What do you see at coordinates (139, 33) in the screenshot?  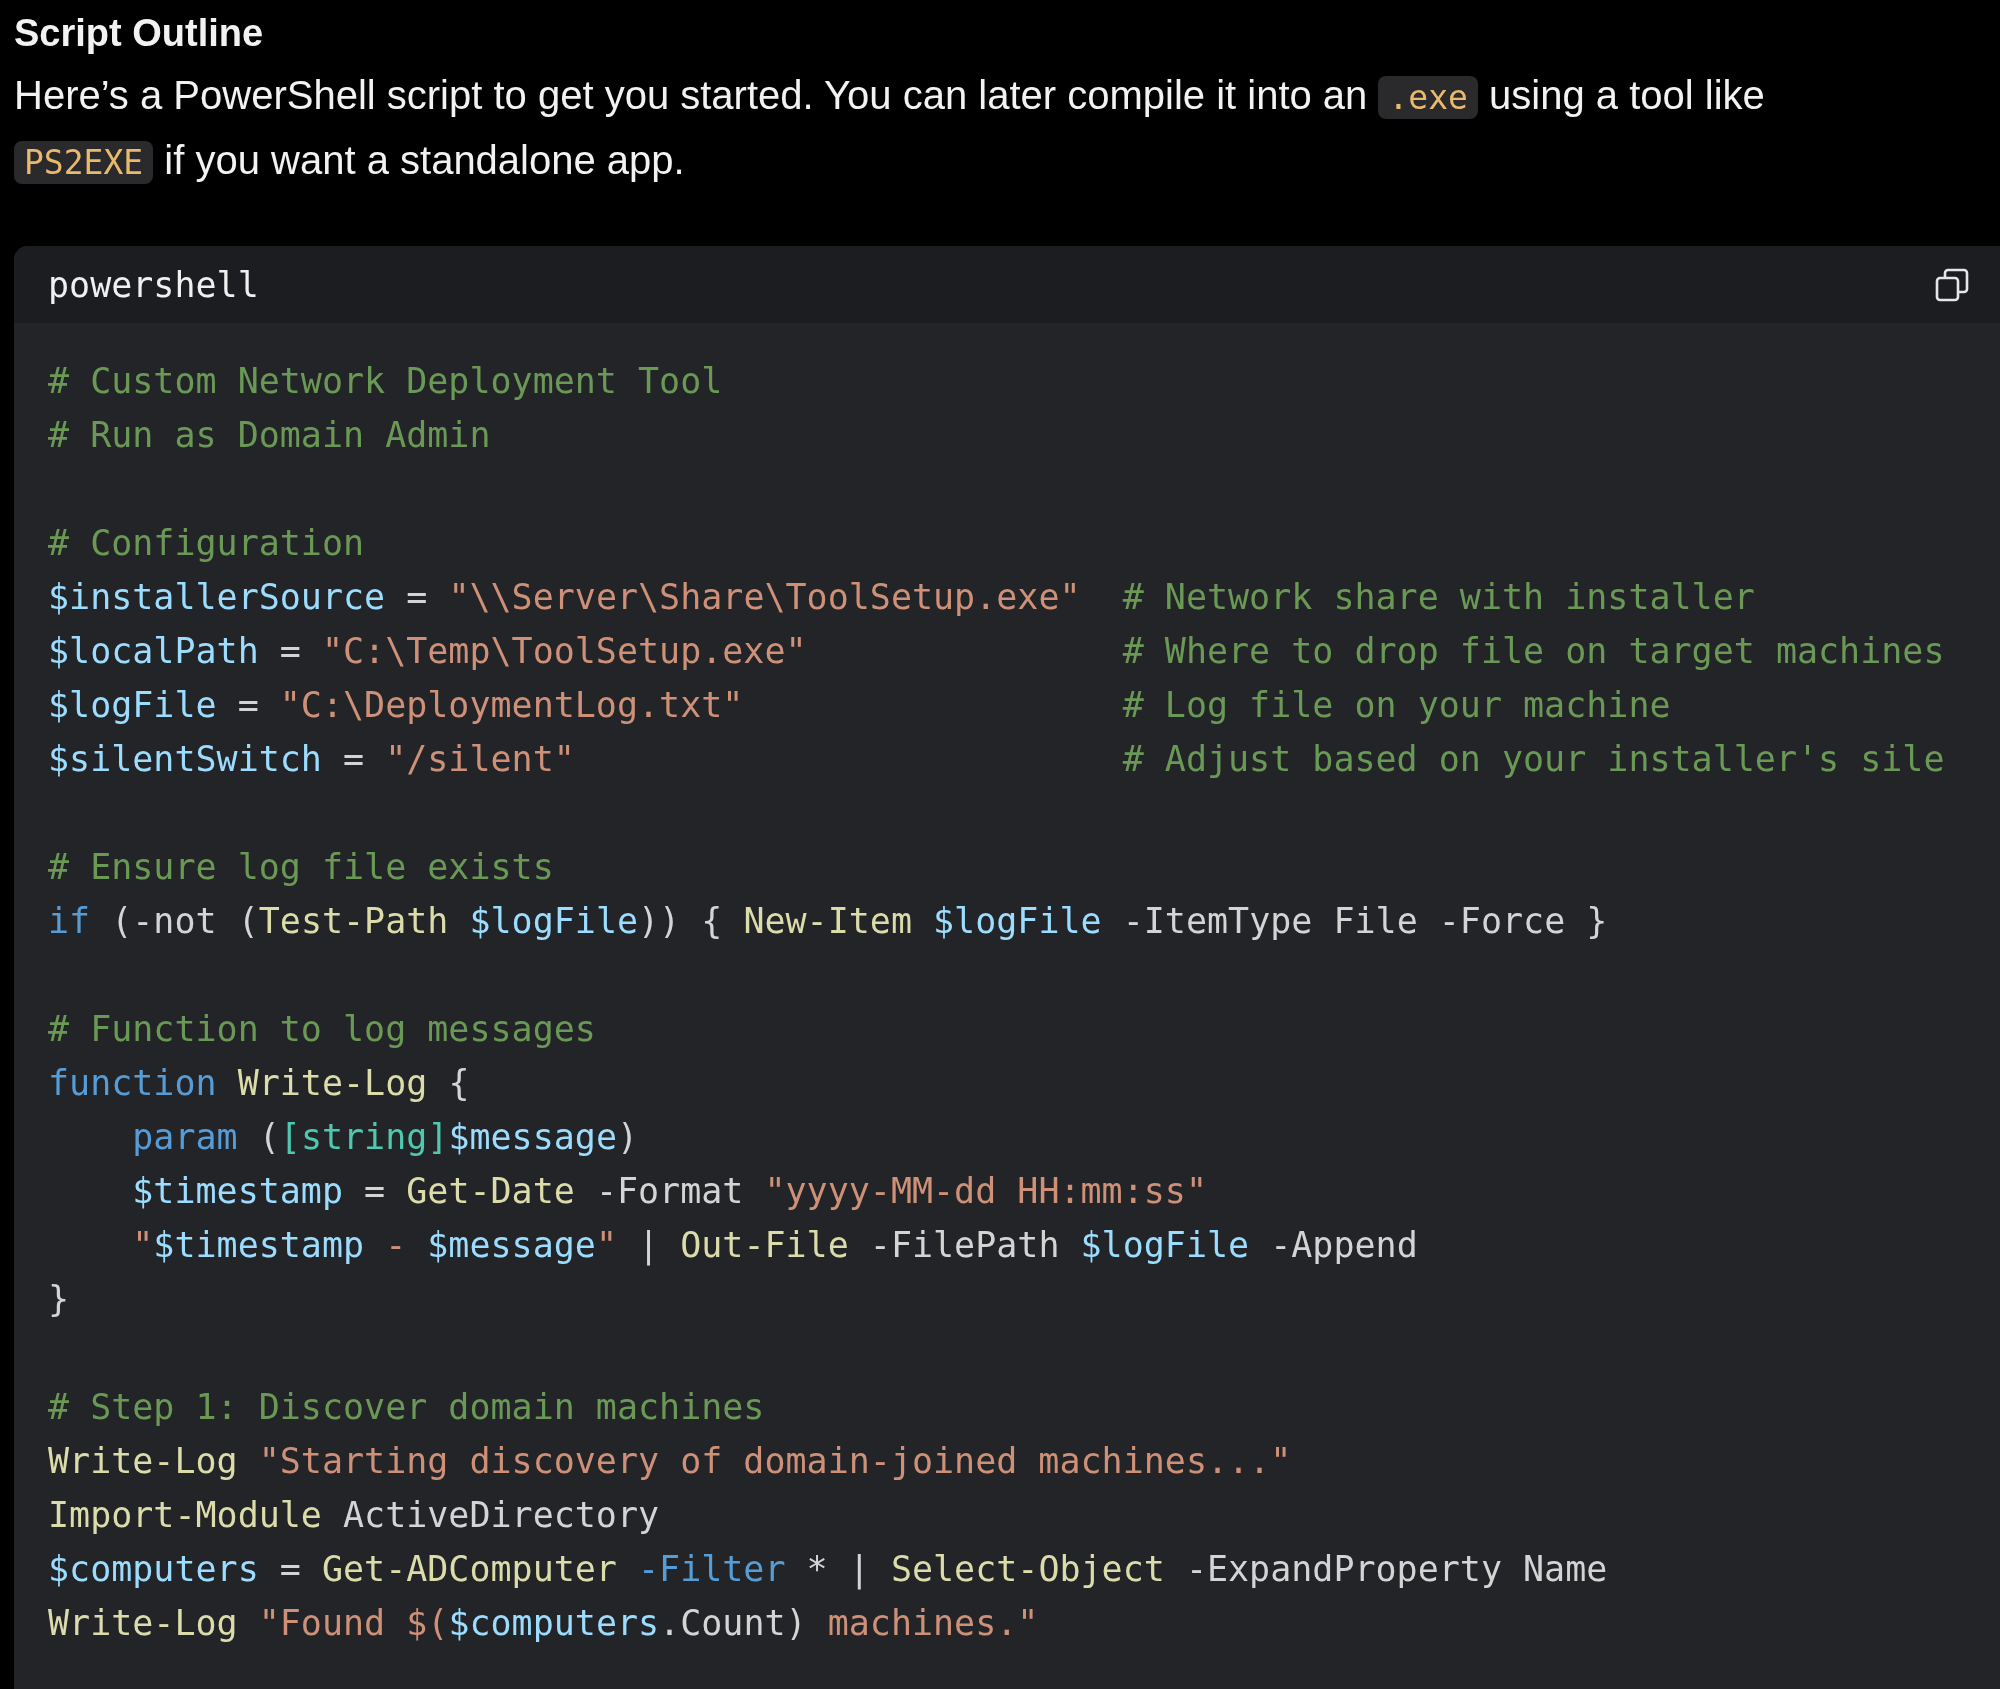 I see `section-heading: Script Outline` at bounding box center [139, 33].